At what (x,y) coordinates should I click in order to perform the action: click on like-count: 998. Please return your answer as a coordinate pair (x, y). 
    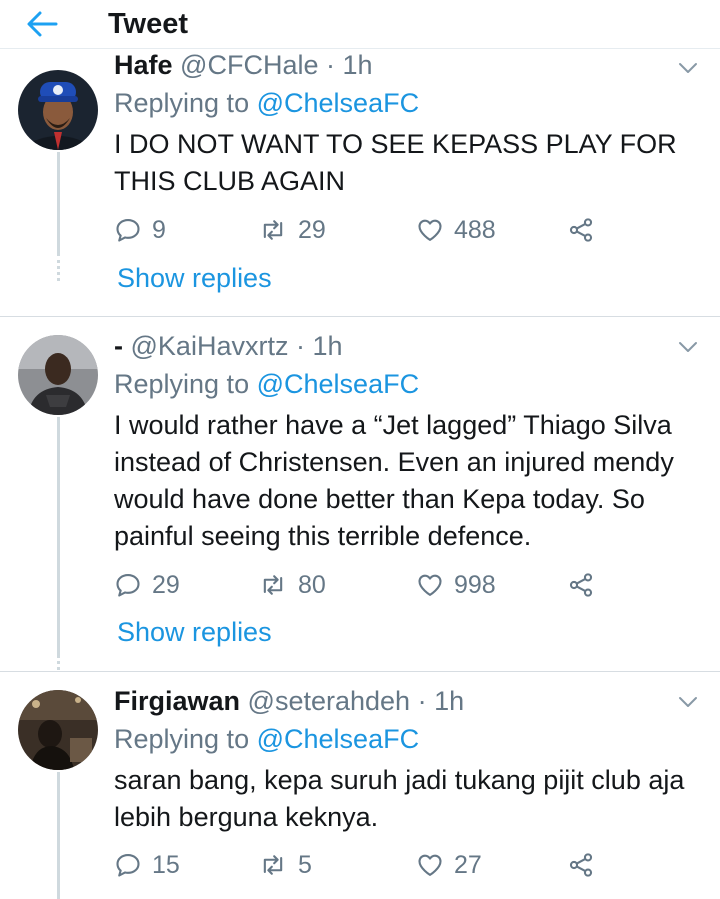
    Looking at the image, I should click on (475, 584).